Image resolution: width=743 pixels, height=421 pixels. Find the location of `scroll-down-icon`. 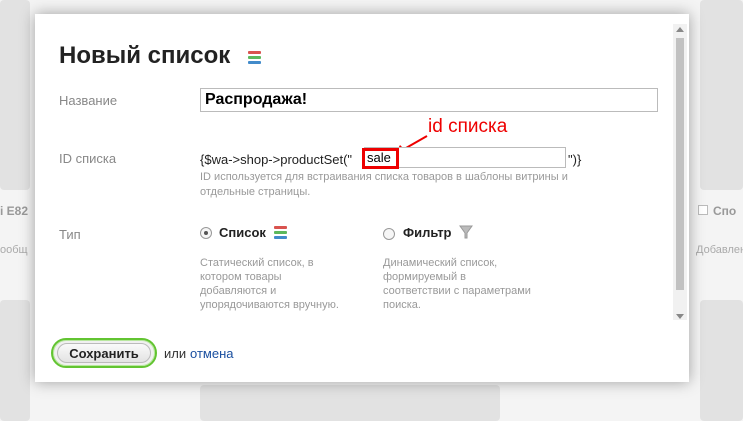

scroll-down-icon is located at coordinates (680, 316).